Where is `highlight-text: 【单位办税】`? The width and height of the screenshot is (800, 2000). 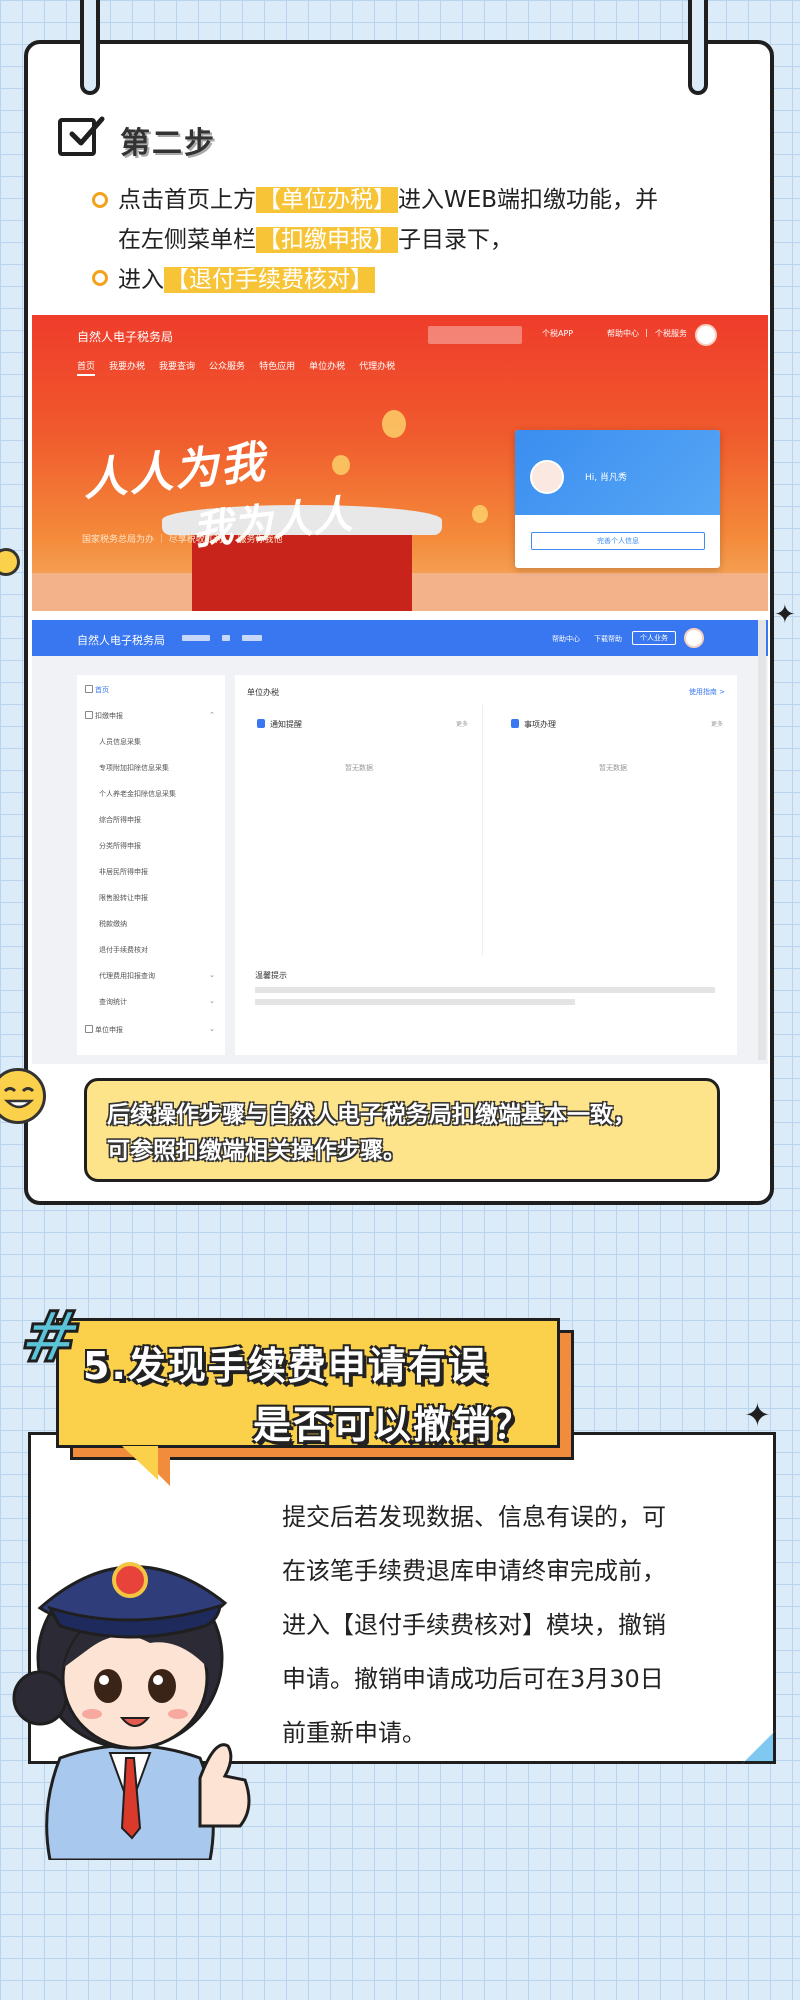
highlight-text: 【单位办税】 is located at coordinates (327, 200).